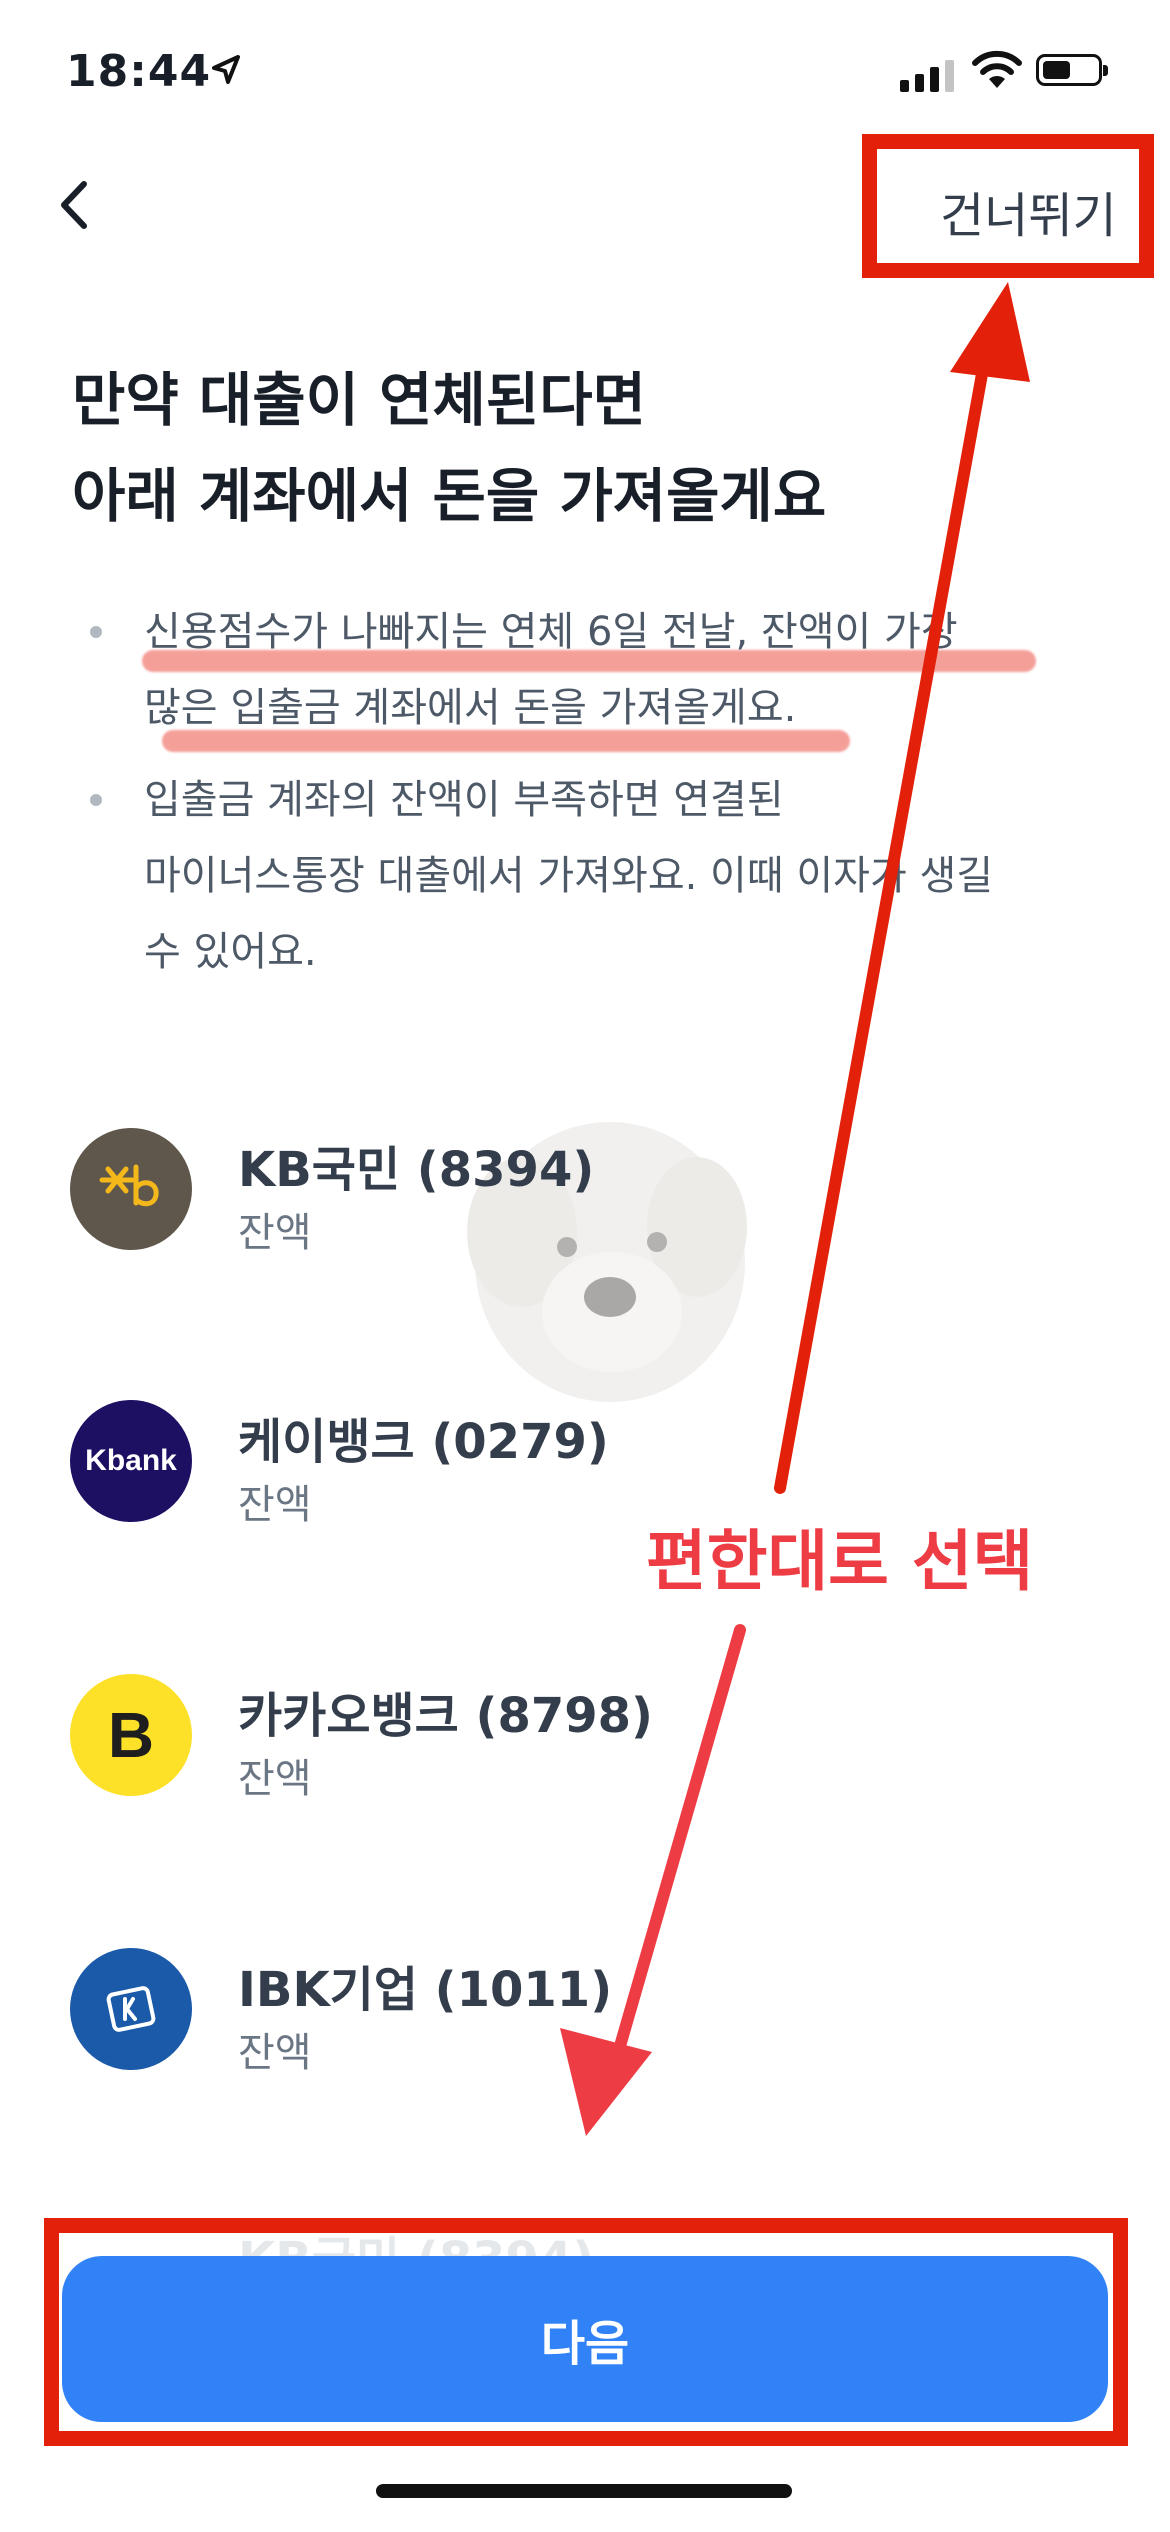 This screenshot has height=2532, width=1170. Describe the element at coordinates (584, 2491) in the screenshot. I see `home-indicator` at that location.